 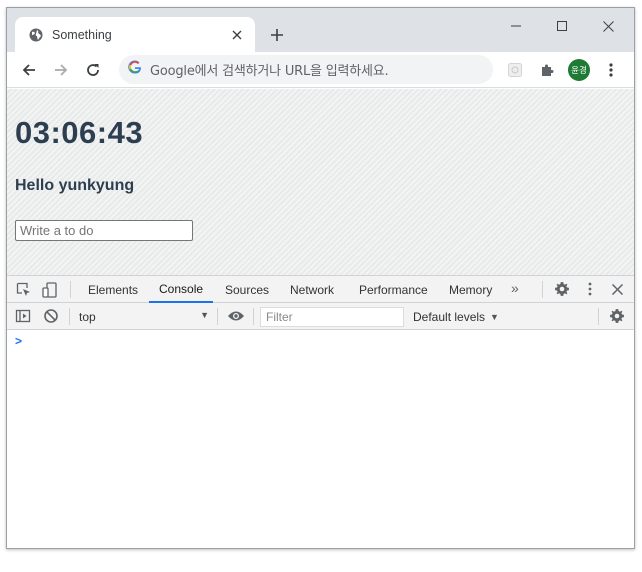 I want to click on google-g-icon, so click(x=135, y=69).